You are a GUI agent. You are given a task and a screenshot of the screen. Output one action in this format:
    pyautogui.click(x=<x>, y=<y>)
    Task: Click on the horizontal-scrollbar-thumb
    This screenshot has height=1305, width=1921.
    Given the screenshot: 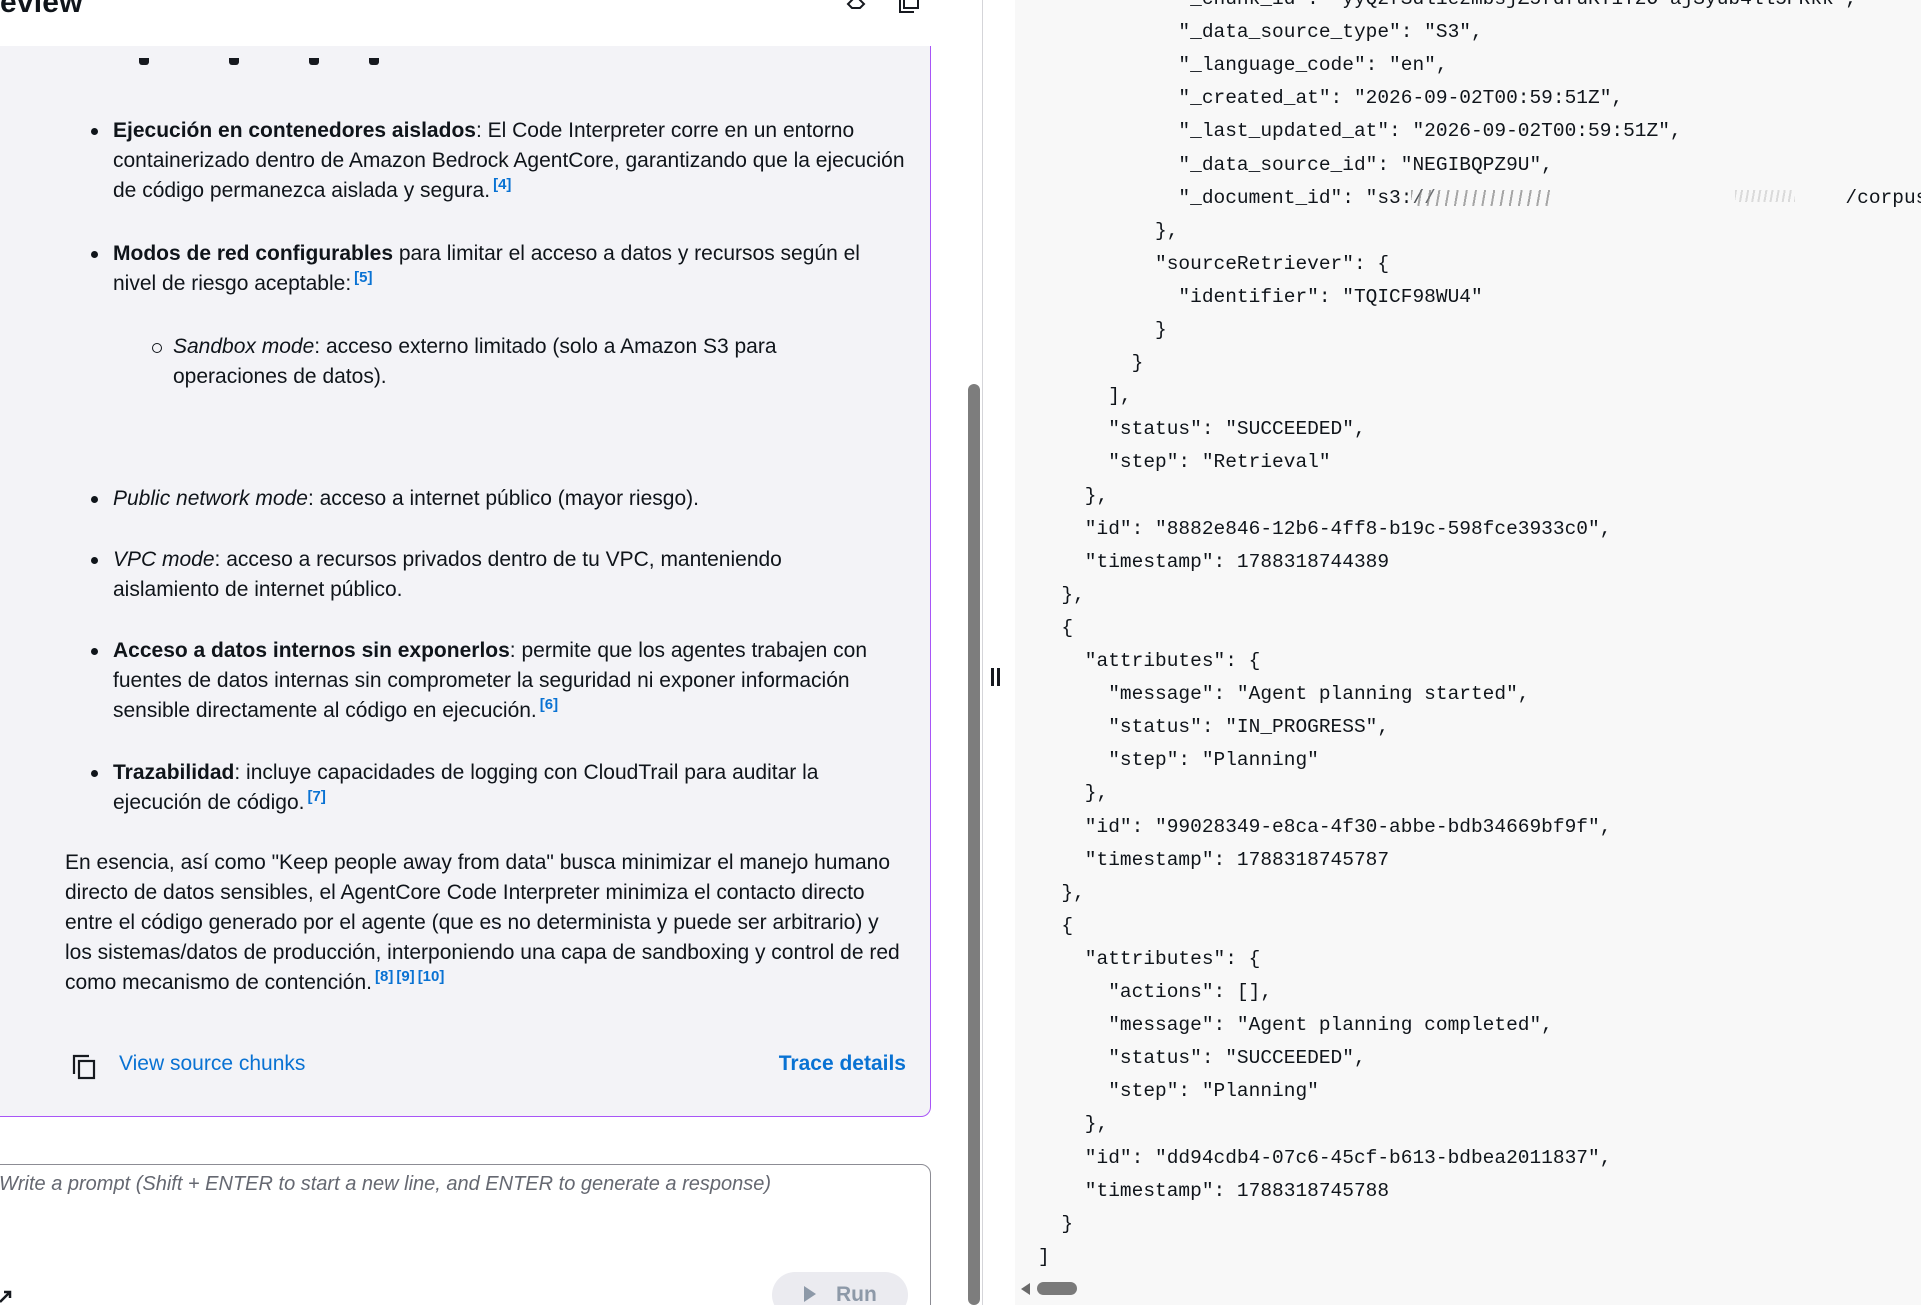 What is the action you would take?
    pyautogui.click(x=1057, y=1288)
    